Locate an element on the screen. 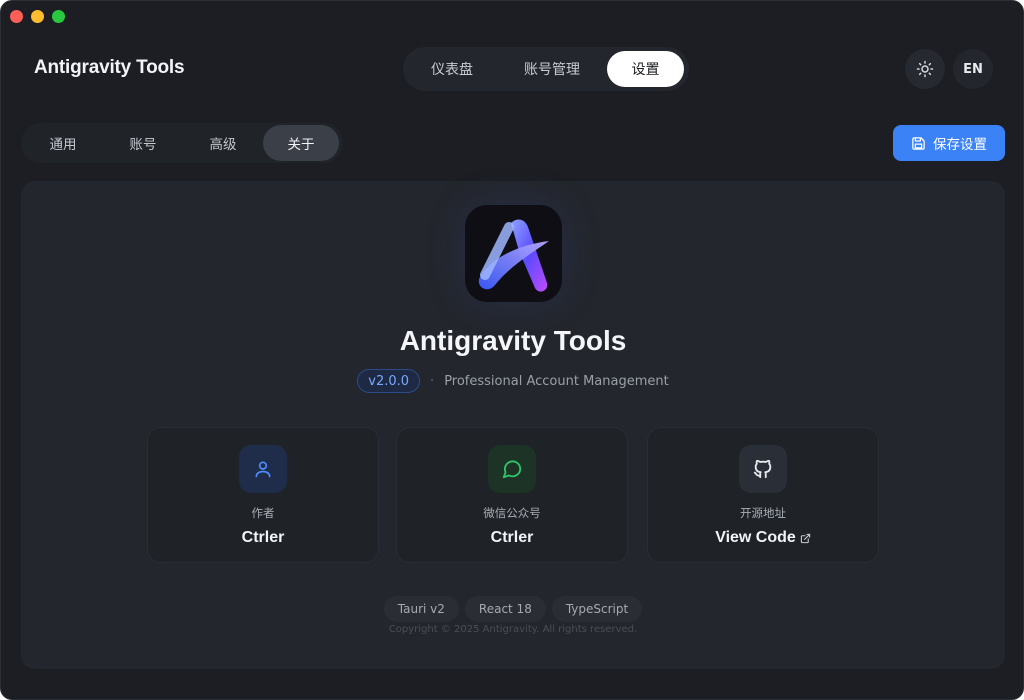 Image resolution: width=1024 pixels, height=700 pixels. tab-account-management: 账号管理 is located at coordinates (552, 69).